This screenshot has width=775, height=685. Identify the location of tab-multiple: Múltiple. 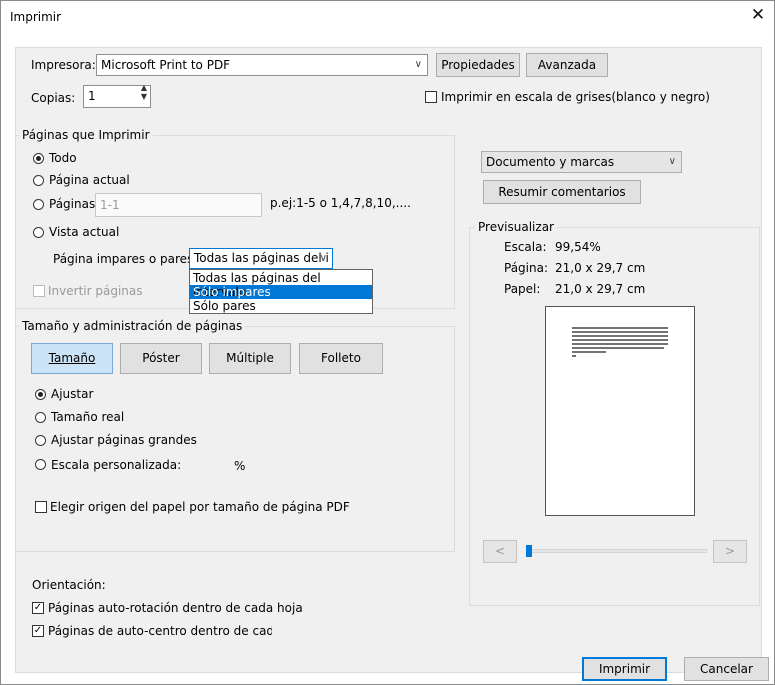
(250, 358).